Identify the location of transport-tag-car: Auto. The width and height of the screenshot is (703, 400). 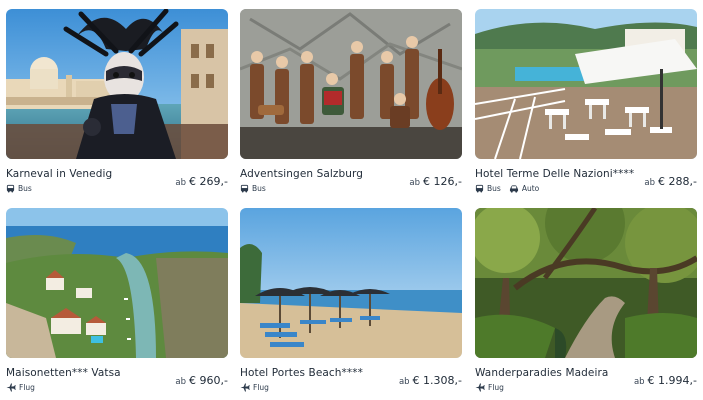
(524, 188).